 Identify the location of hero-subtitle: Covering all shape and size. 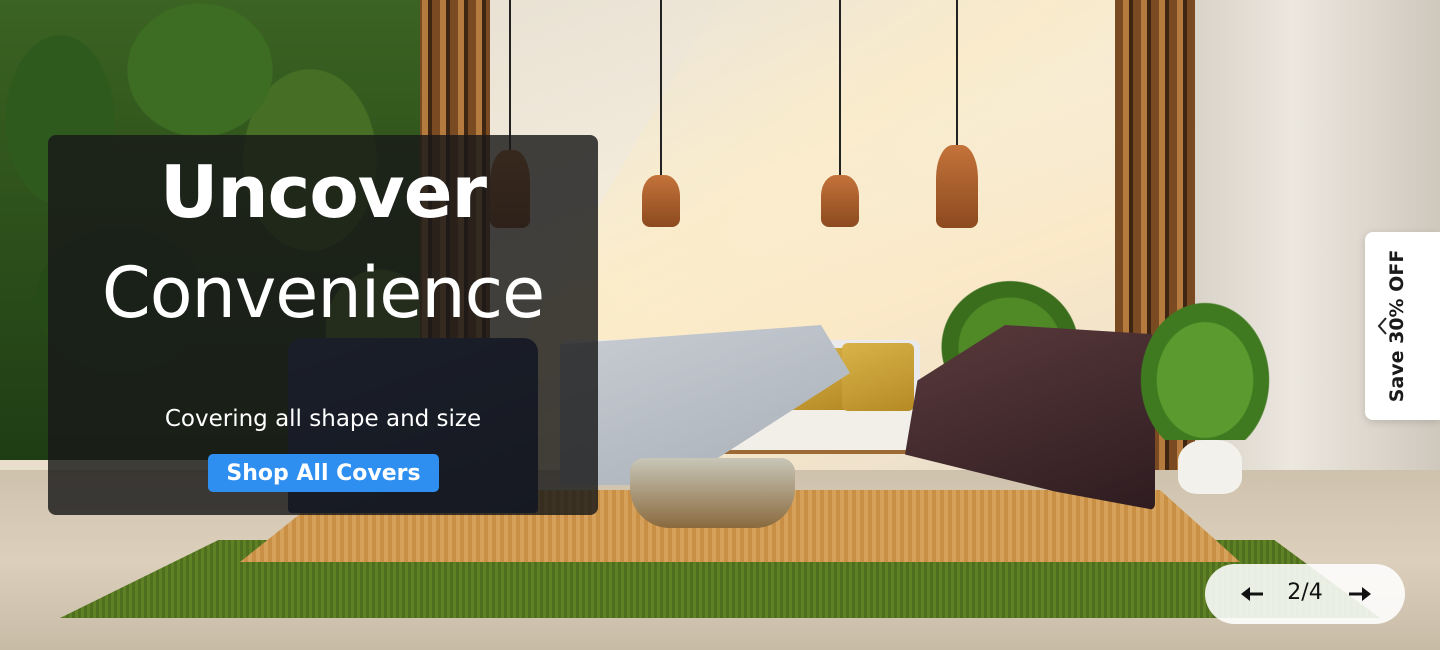
(323, 419).